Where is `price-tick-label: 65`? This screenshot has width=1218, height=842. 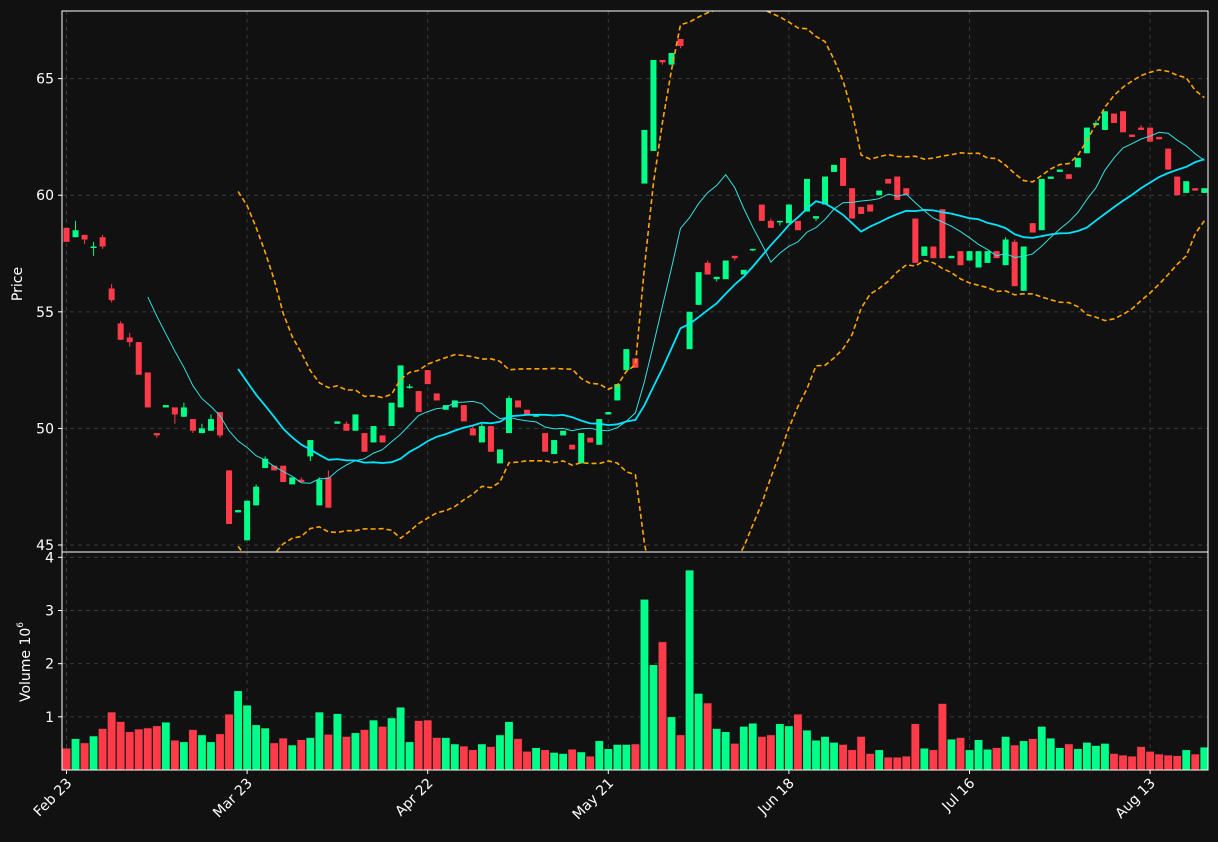
price-tick-label: 65 is located at coordinates (45, 80).